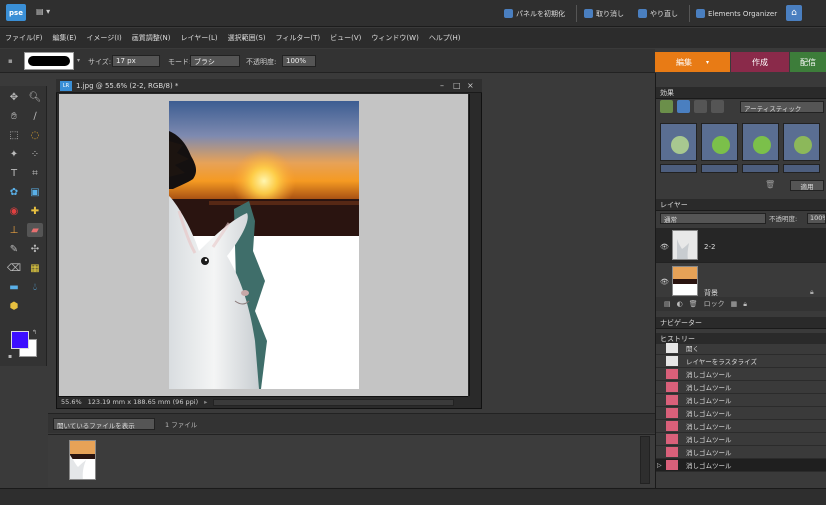  What do you see at coordinates (14, 97) in the screenshot?
I see `move-tool-icon: ✥` at bounding box center [14, 97].